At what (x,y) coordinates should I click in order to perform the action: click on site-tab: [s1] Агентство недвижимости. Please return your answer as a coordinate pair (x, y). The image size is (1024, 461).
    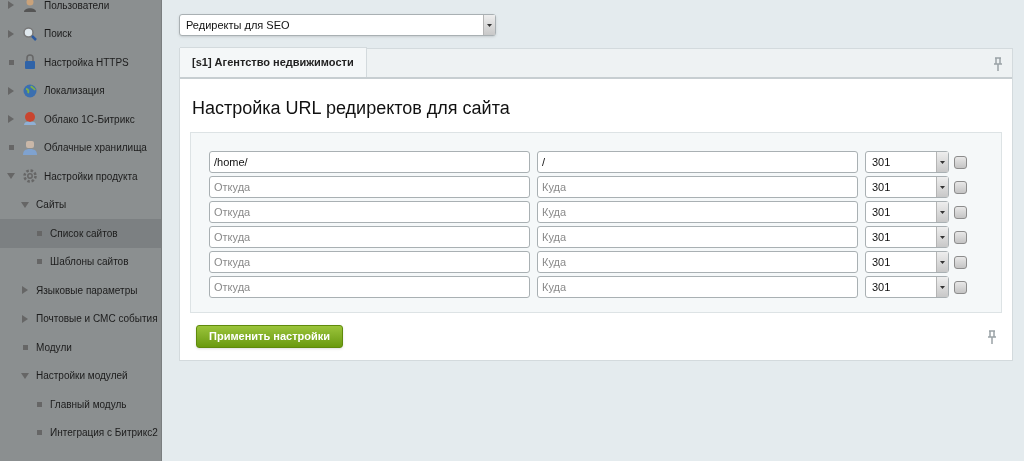
    Looking at the image, I should click on (273, 62).